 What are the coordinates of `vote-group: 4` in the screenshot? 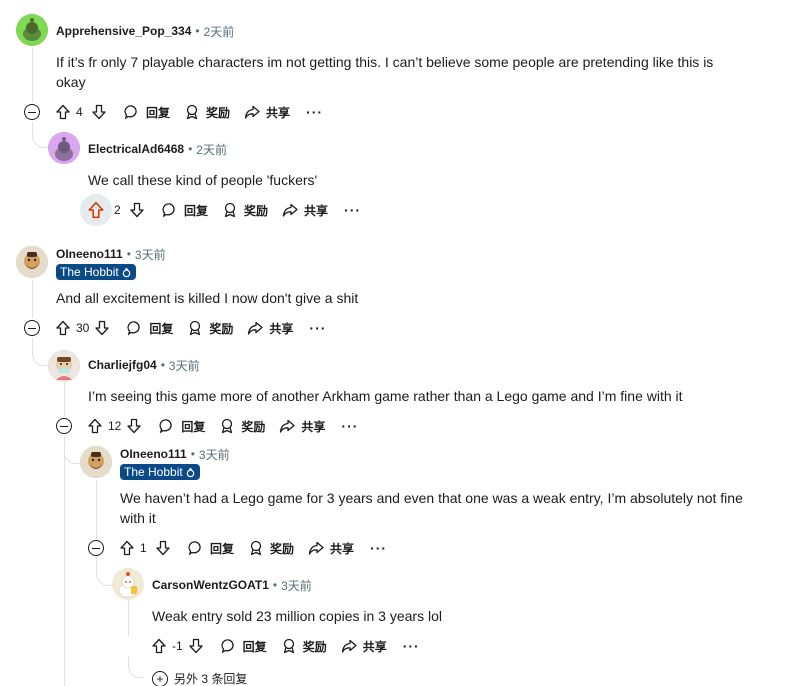 It's located at (81, 112).